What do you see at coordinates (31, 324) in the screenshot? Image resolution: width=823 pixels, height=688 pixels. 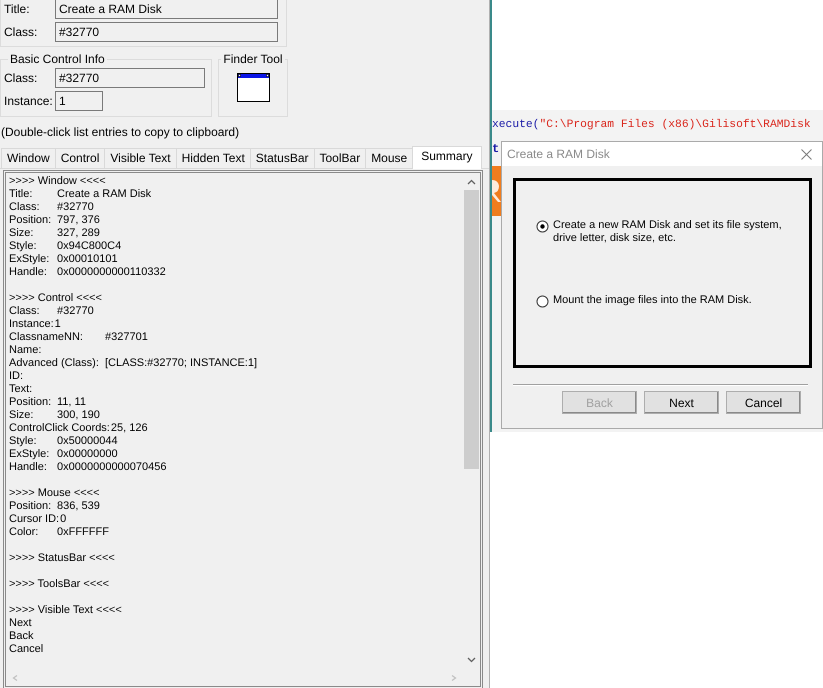 I see `list-label: Instance:` at bounding box center [31, 324].